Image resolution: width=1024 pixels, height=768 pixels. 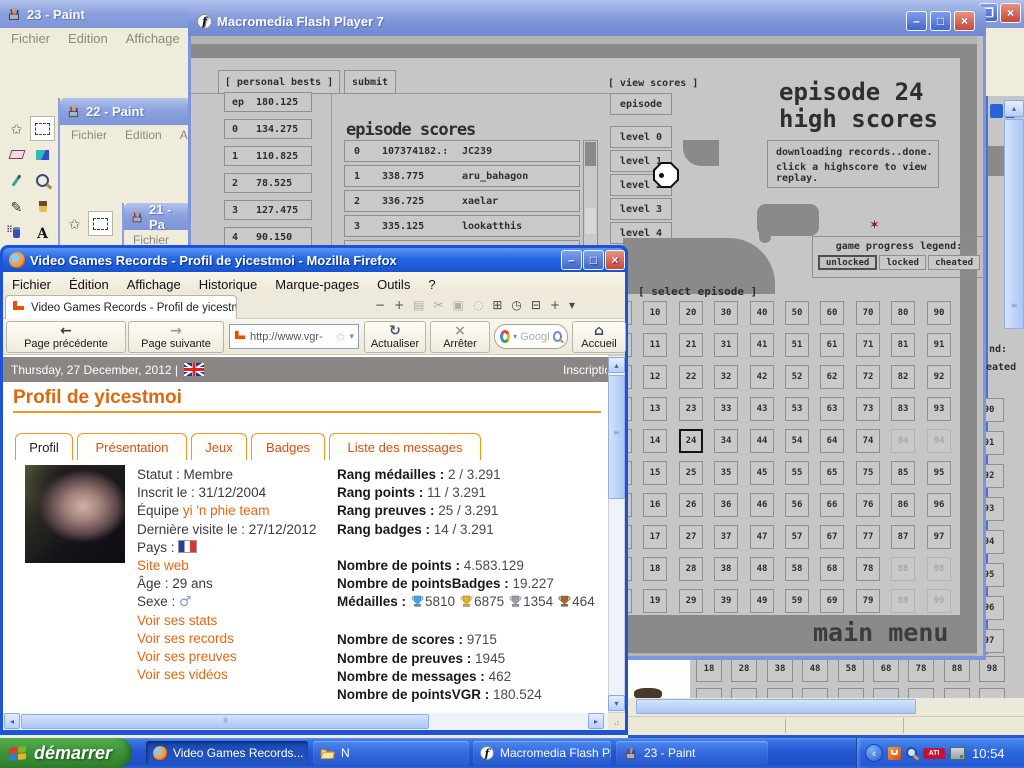 I want to click on episode-cell: 37, so click(x=726, y=537).